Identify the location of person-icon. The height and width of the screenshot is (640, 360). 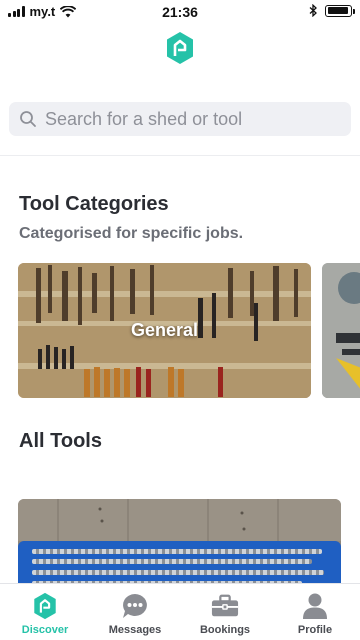
(315, 606).